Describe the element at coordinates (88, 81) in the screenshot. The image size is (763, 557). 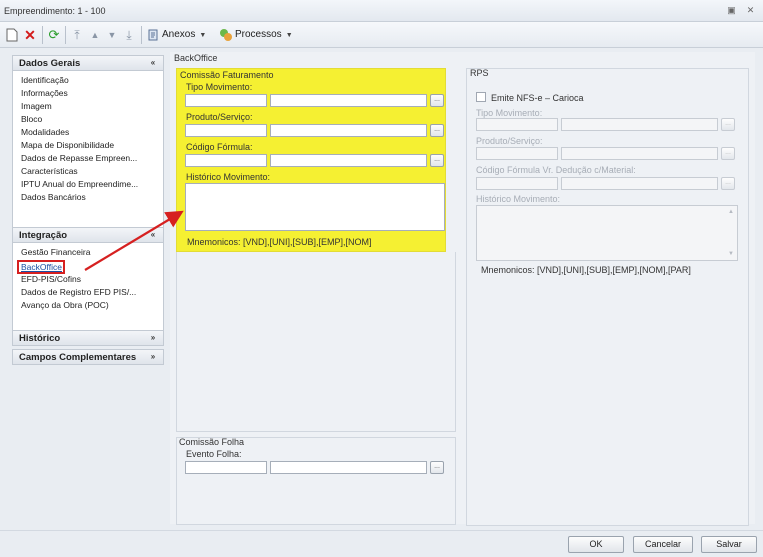
I see `sidebar-item-identificacao: Identificação` at that location.